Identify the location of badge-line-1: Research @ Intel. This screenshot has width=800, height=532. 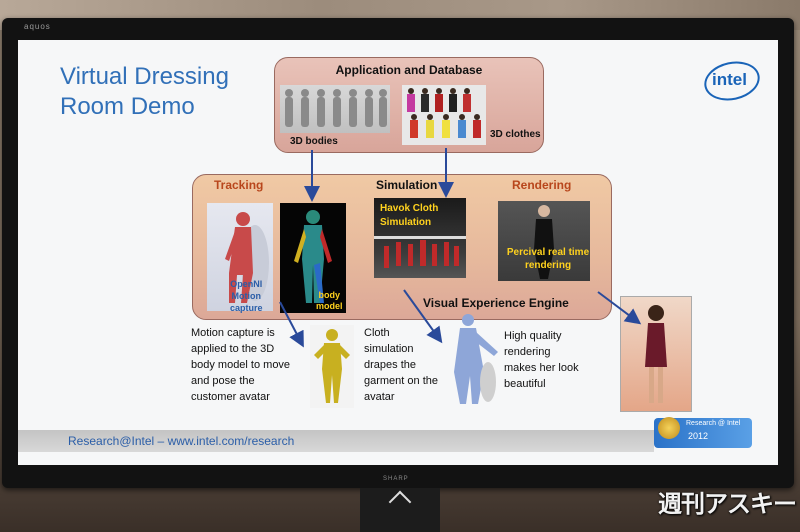
(713, 423).